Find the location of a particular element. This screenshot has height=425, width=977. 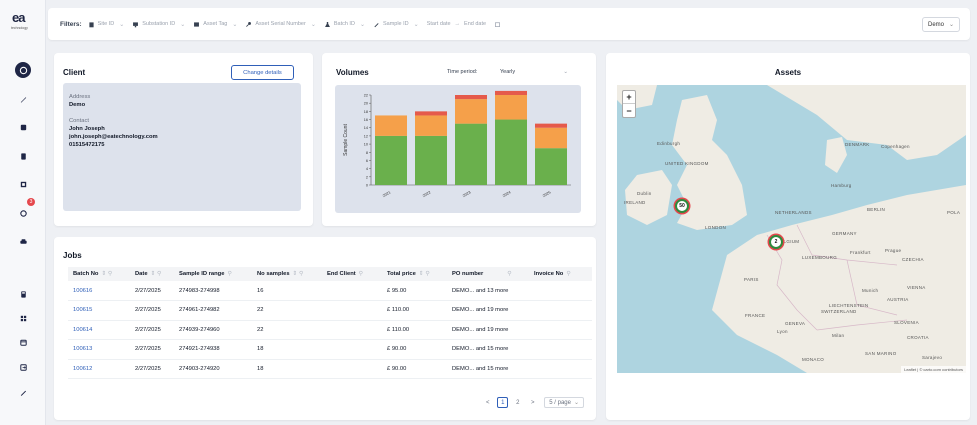

company-select: Demo ⌄ is located at coordinates (941, 24).